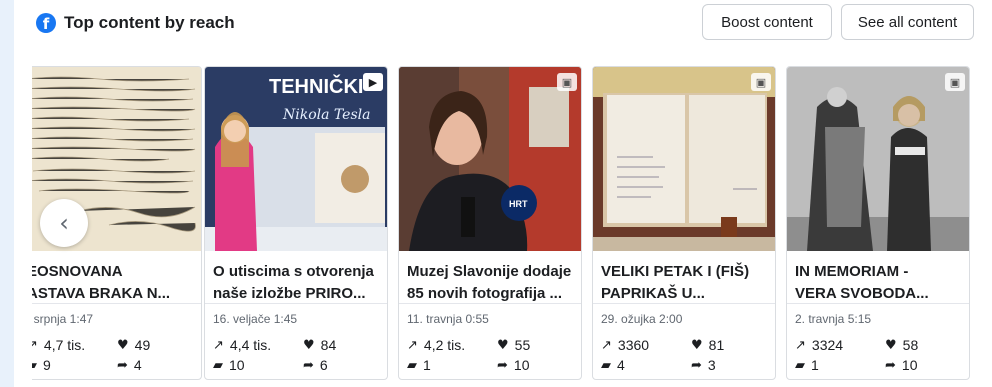  Describe the element at coordinates (522, 345) in the screenshot. I see `likes-value: 55` at that location.